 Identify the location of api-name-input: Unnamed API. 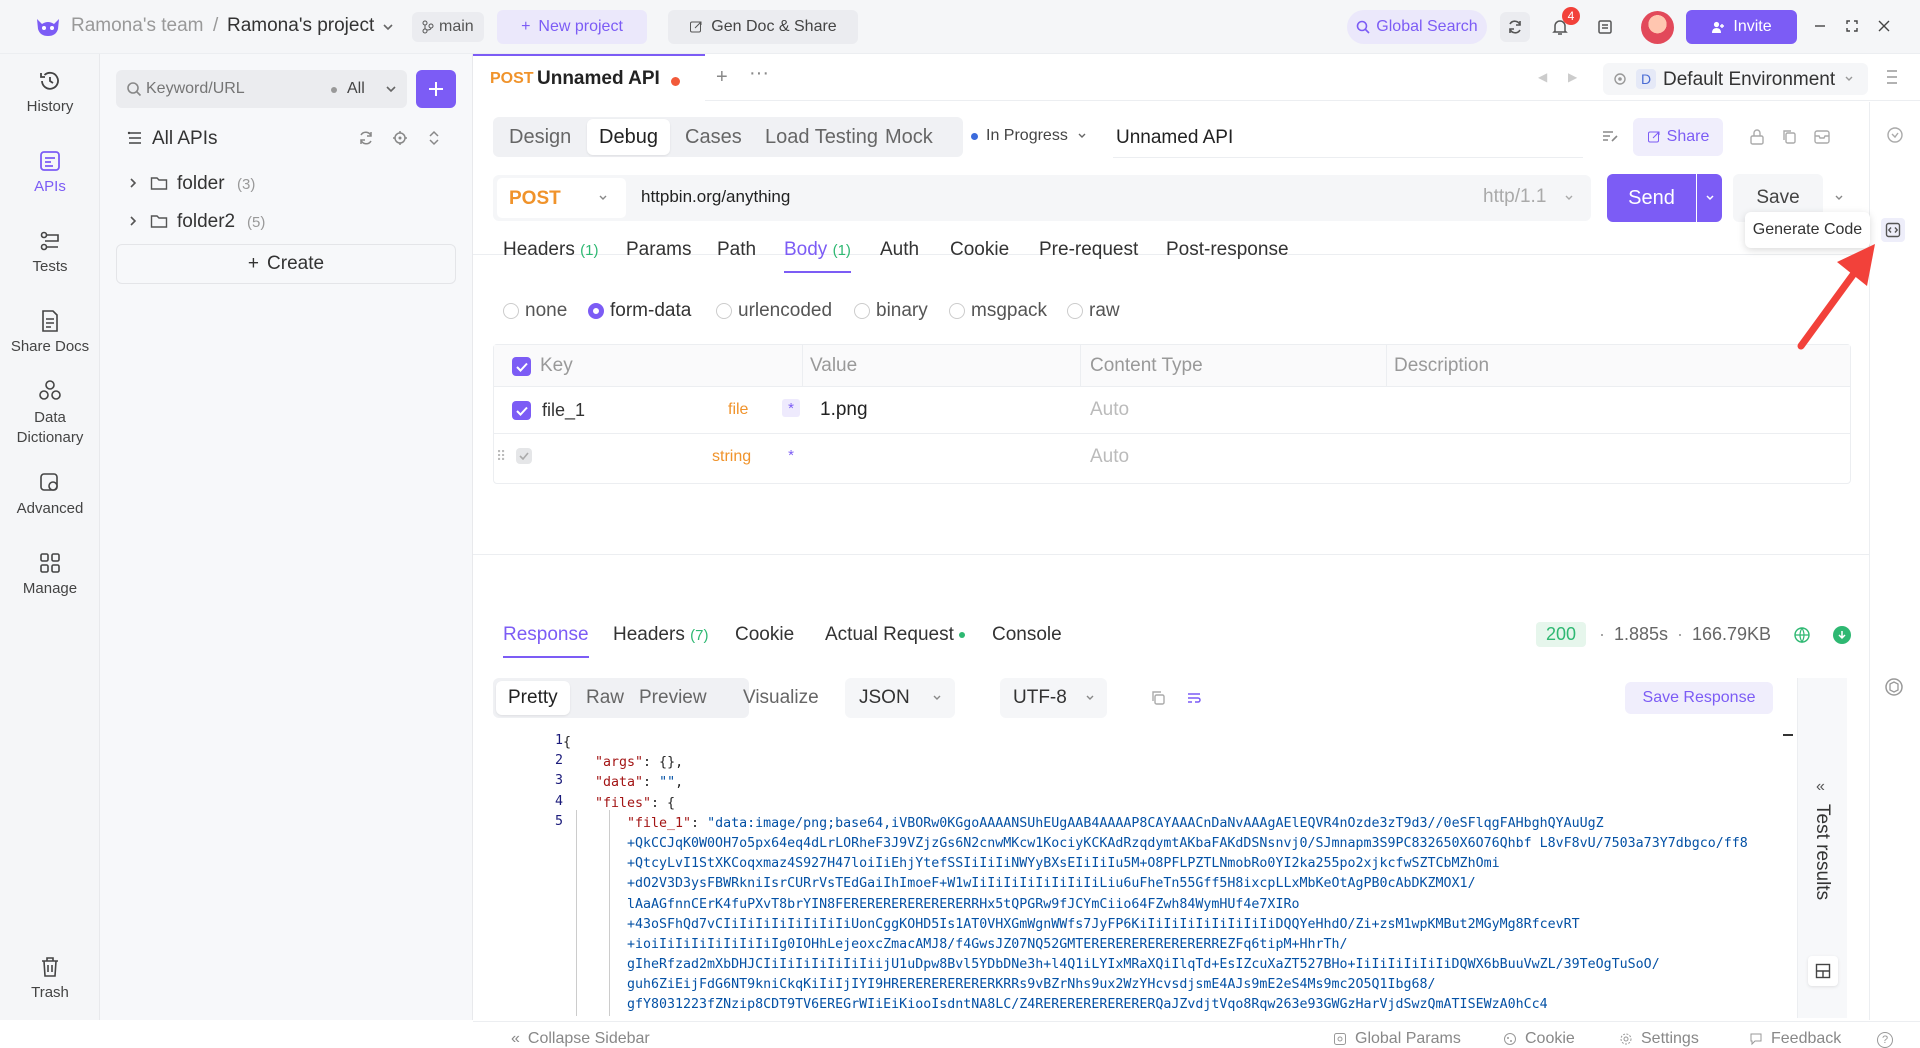
(1174, 138).